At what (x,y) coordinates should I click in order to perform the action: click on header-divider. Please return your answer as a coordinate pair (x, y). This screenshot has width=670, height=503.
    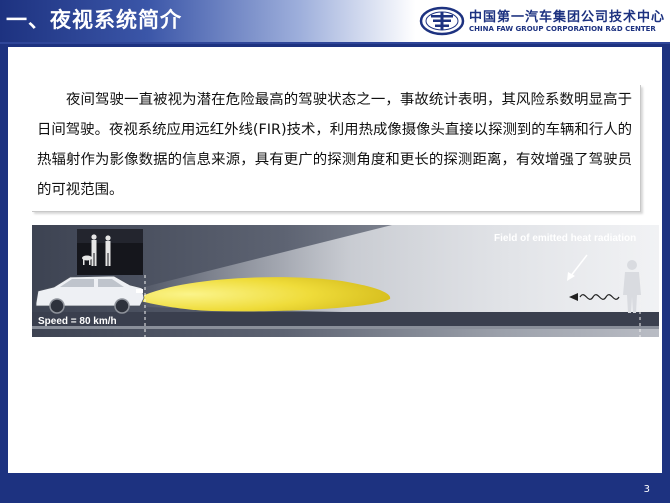
    Looking at the image, I should click on (335, 43).